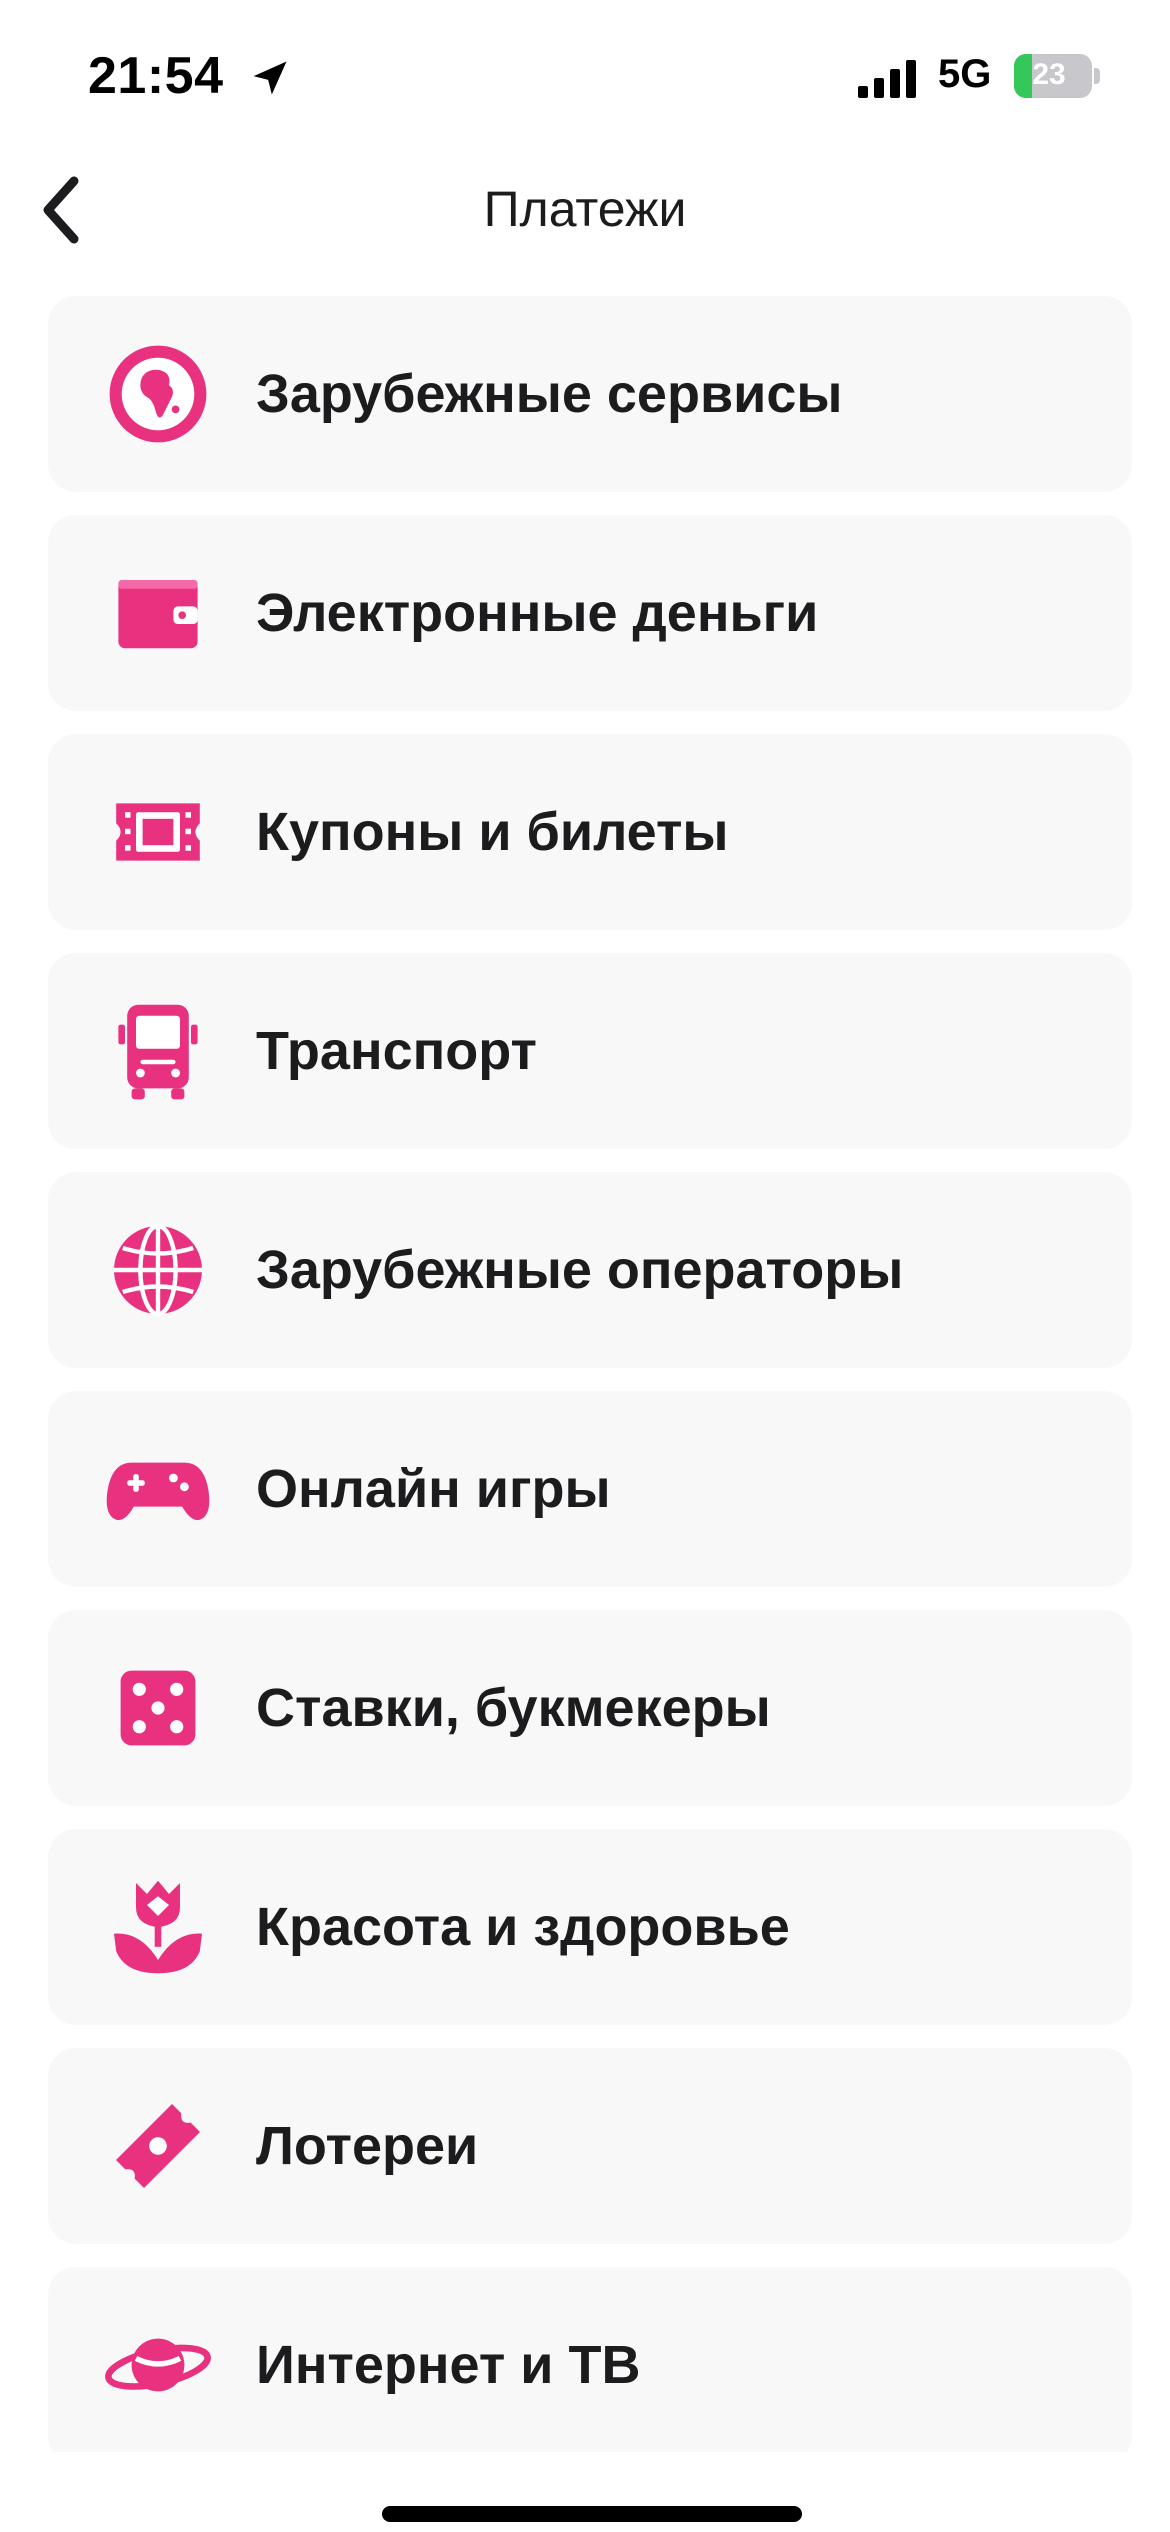  Describe the element at coordinates (433, 1489) in the screenshot. I see `category-label: Онлайн игры` at that location.